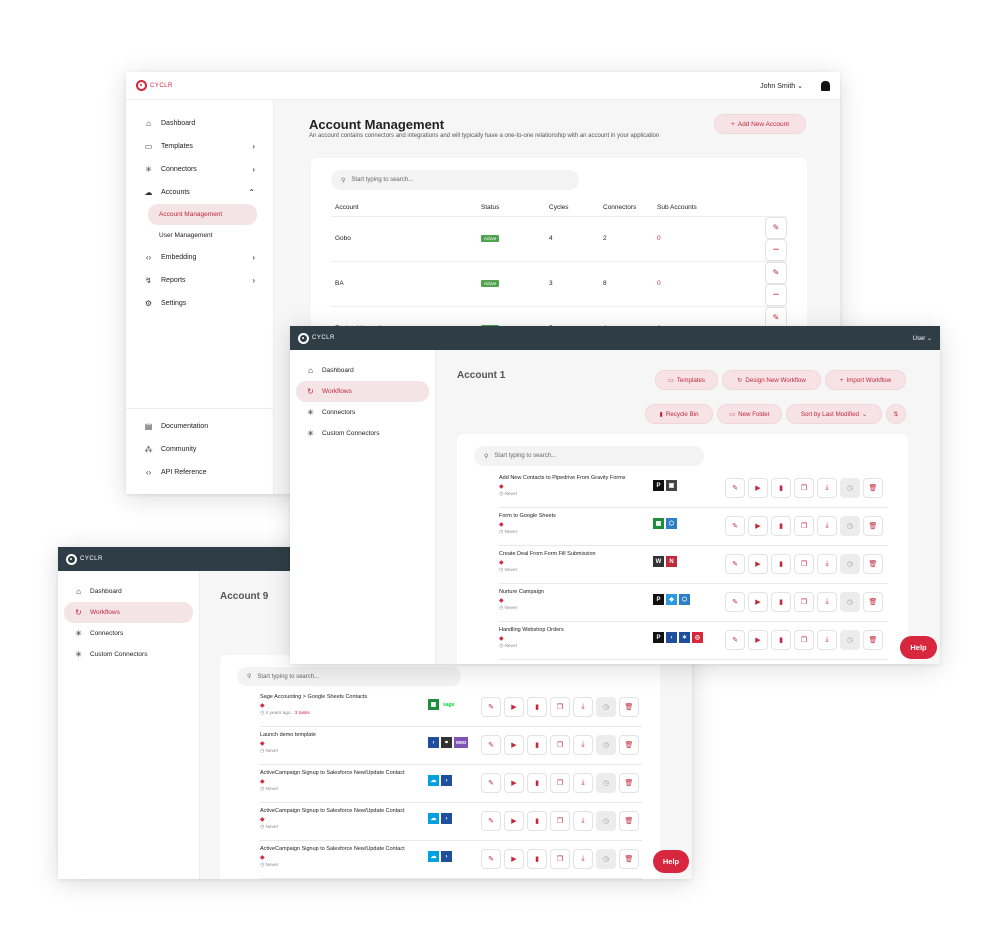 This screenshot has width=1000, height=950. I want to click on workflow-row: Form to Google Sheets ◆ ◷ Never ▦ ⬡ ✎ ▶ ▮ ❐ ⤓ ◷ 🗑, so click(693, 527).